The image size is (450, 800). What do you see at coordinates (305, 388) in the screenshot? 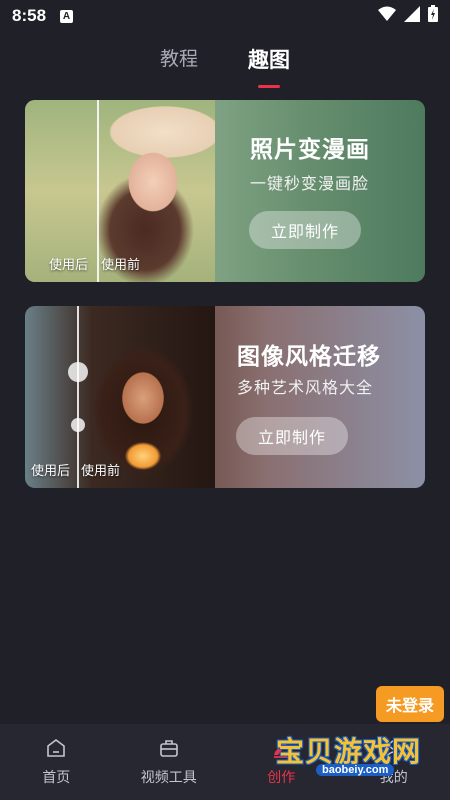
I see `card-subtitle: 多种艺术风格大全` at bounding box center [305, 388].